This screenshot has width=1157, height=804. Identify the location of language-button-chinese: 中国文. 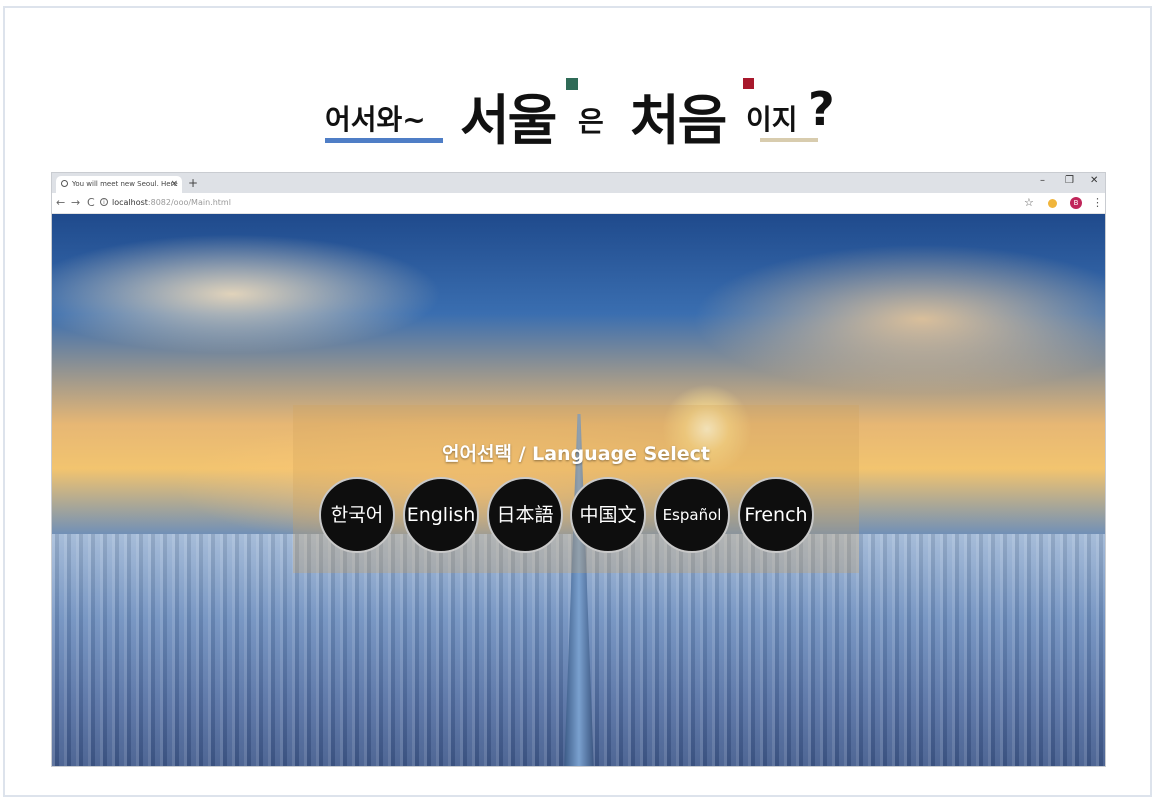
(608, 515).